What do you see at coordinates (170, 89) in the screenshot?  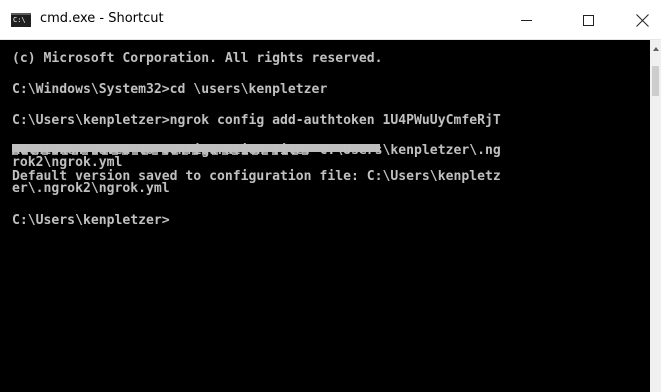 I see `console-line: C:\Windows\System32>cd \users\kenpletzer` at bounding box center [170, 89].